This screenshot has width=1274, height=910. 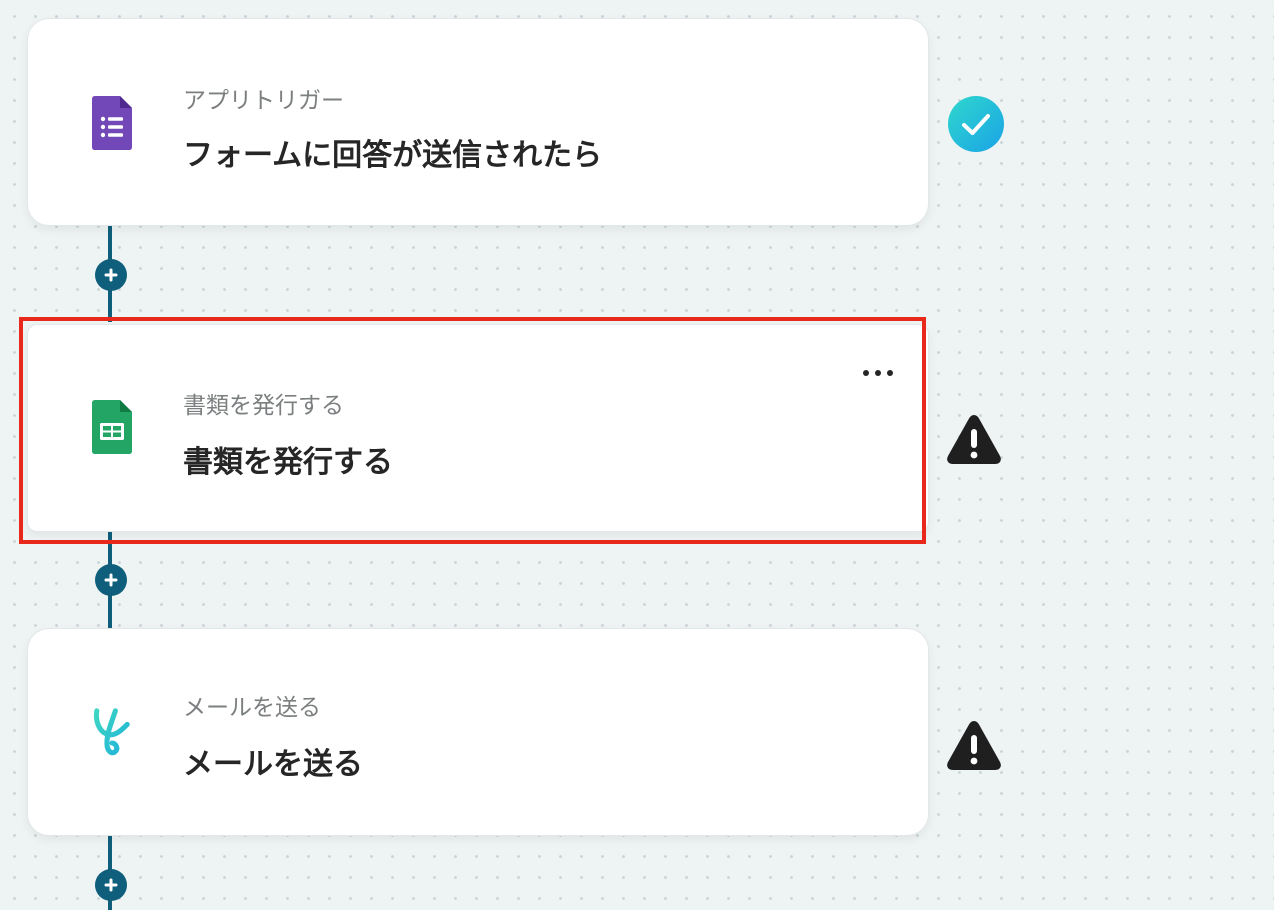 I want to click on yoom-mail-icon, so click(x=112, y=732).